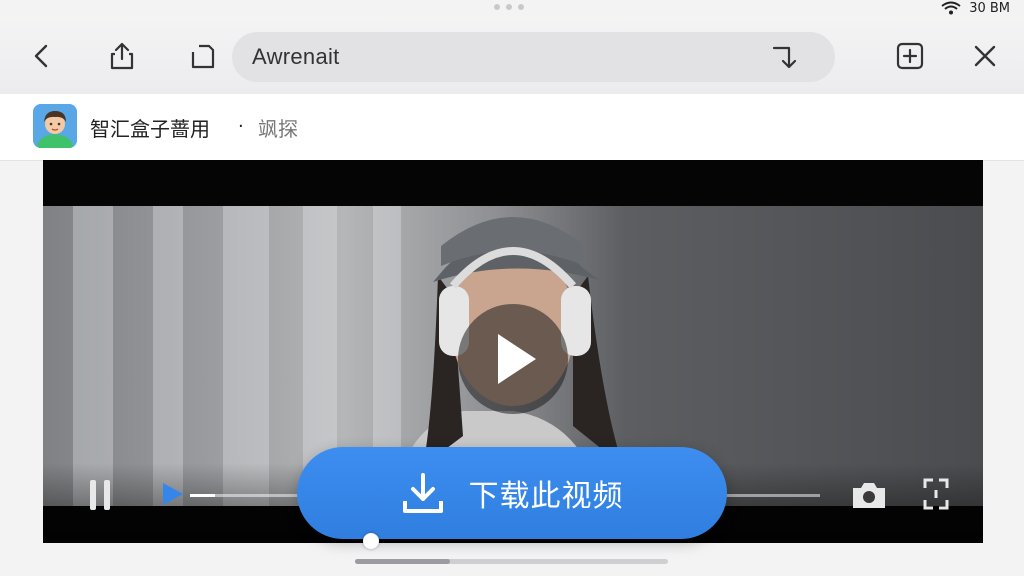 Image resolution: width=1024 pixels, height=576 pixels. What do you see at coordinates (517, 359) in the screenshot?
I see `play-icon` at bounding box center [517, 359].